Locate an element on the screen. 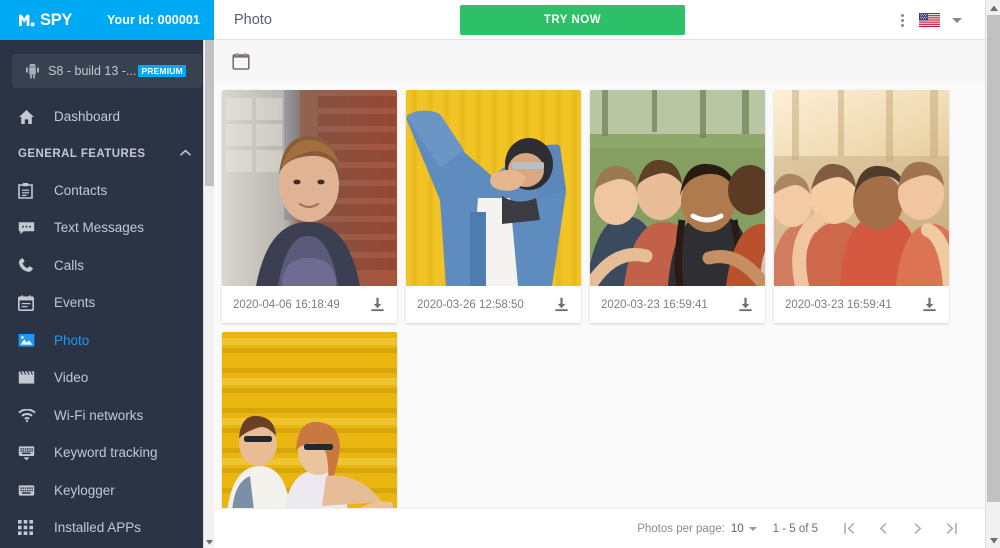 The height and width of the screenshot is (548, 1000). try-now-button: TRY NOW is located at coordinates (572, 20).